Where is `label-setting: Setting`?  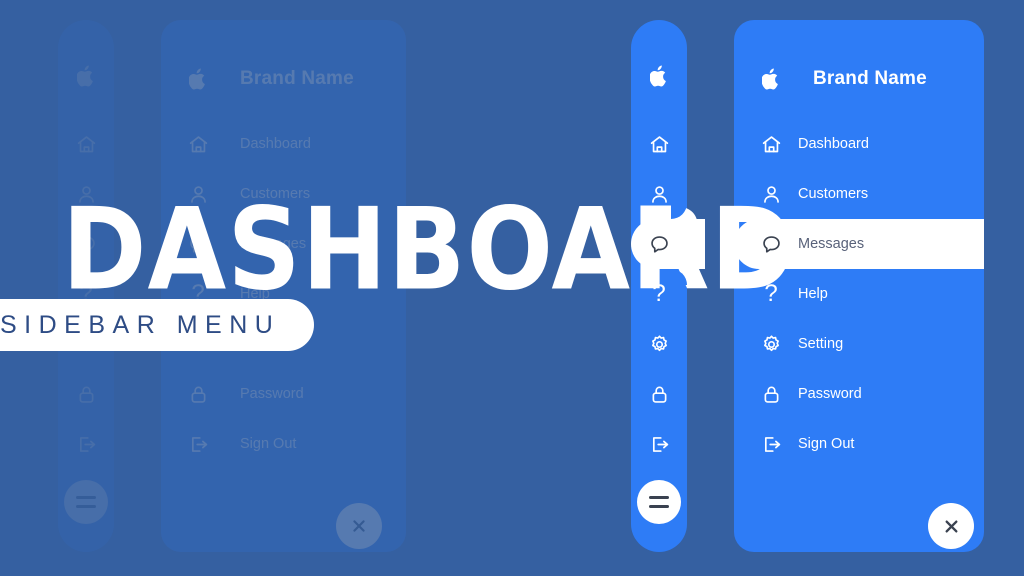 label-setting: Setting is located at coordinates (821, 344).